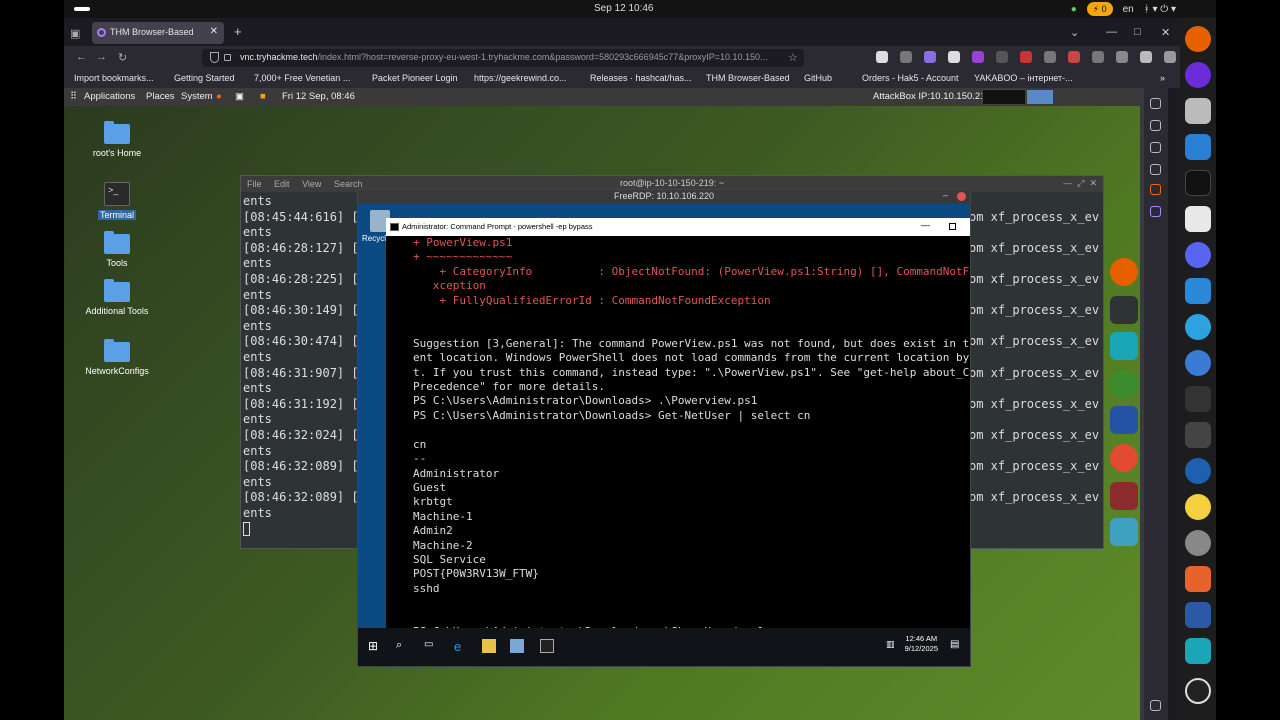  I want to click on bookmark-item: Orders - Hak5 - Account, so click(910, 78).